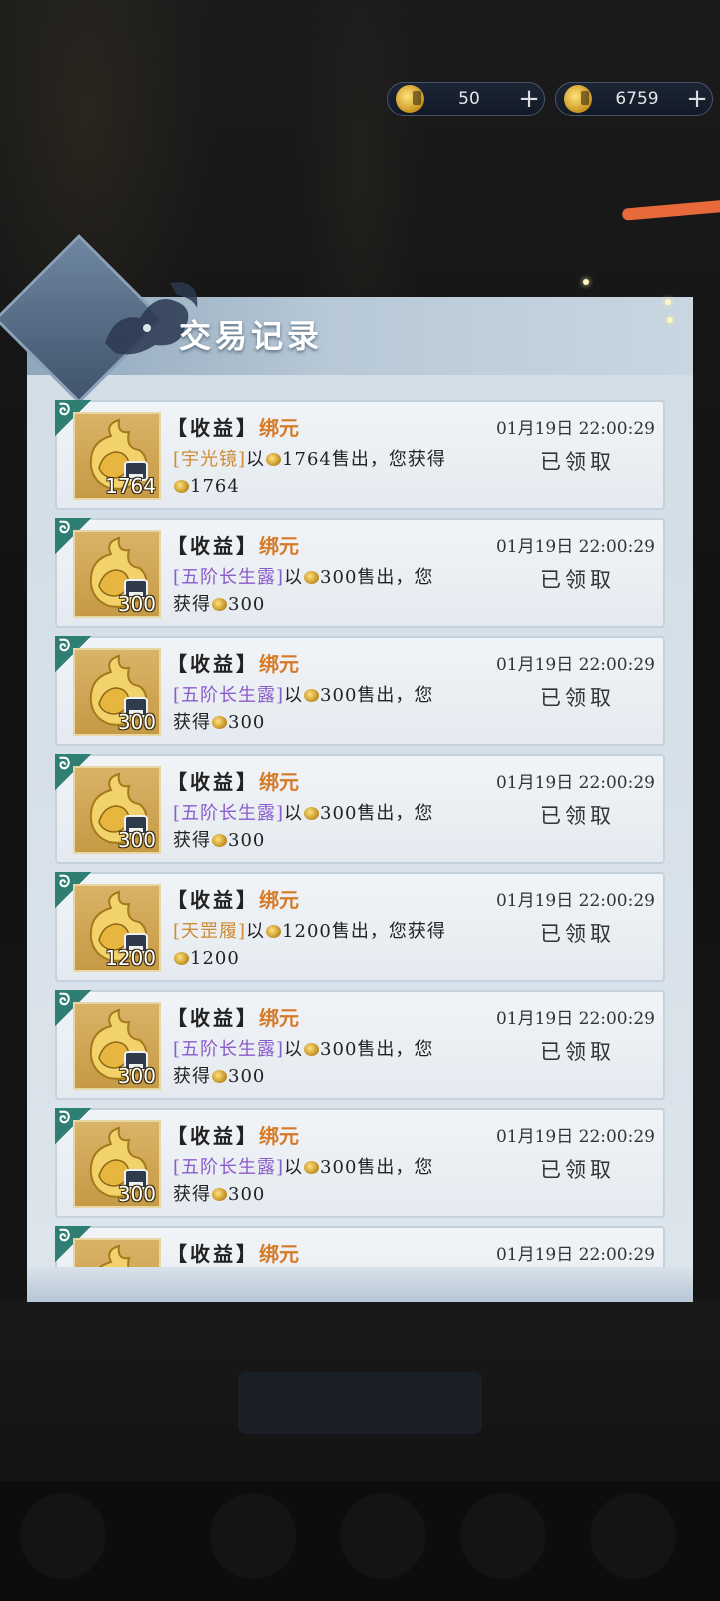 This screenshot has height=1601, width=720. What do you see at coordinates (209, 931) in the screenshot?
I see `item-name-link: [天罡履]` at bounding box center [209, 931].